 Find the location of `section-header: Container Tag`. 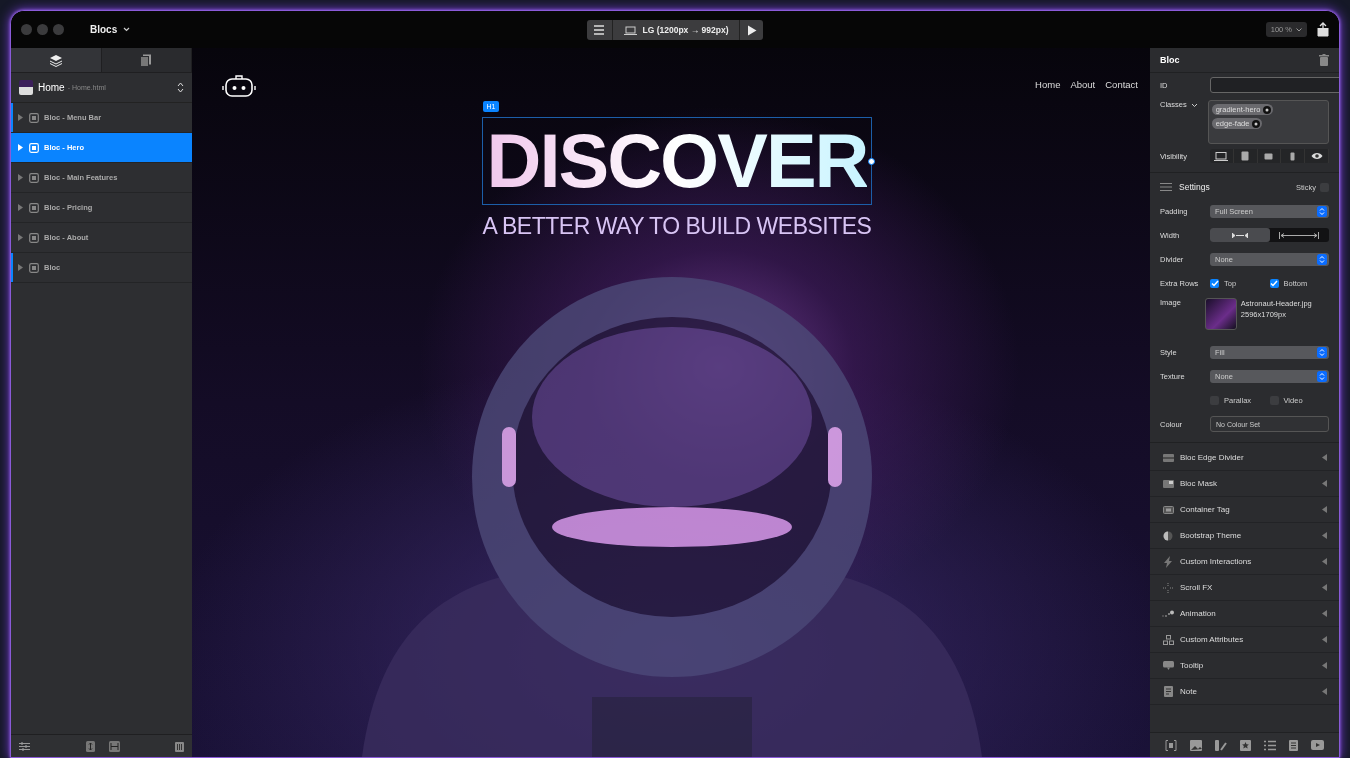

section-header: Container Tag is located at coordinates (1244, 510).